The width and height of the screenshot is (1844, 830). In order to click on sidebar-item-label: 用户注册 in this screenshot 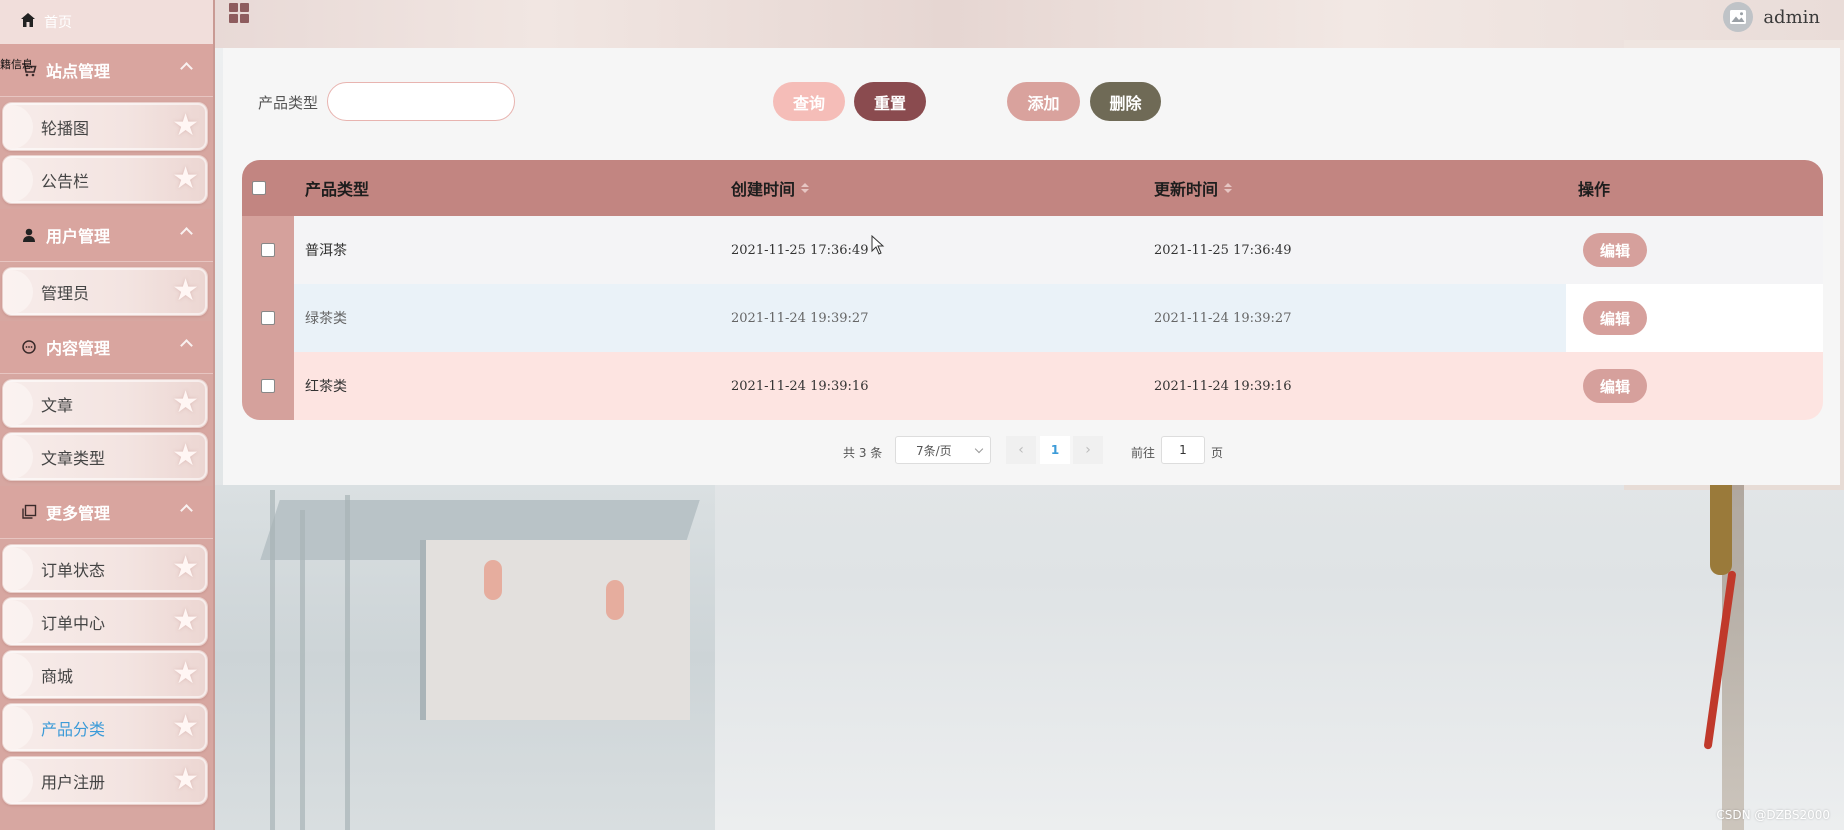, I will do `click(73, 782)`.